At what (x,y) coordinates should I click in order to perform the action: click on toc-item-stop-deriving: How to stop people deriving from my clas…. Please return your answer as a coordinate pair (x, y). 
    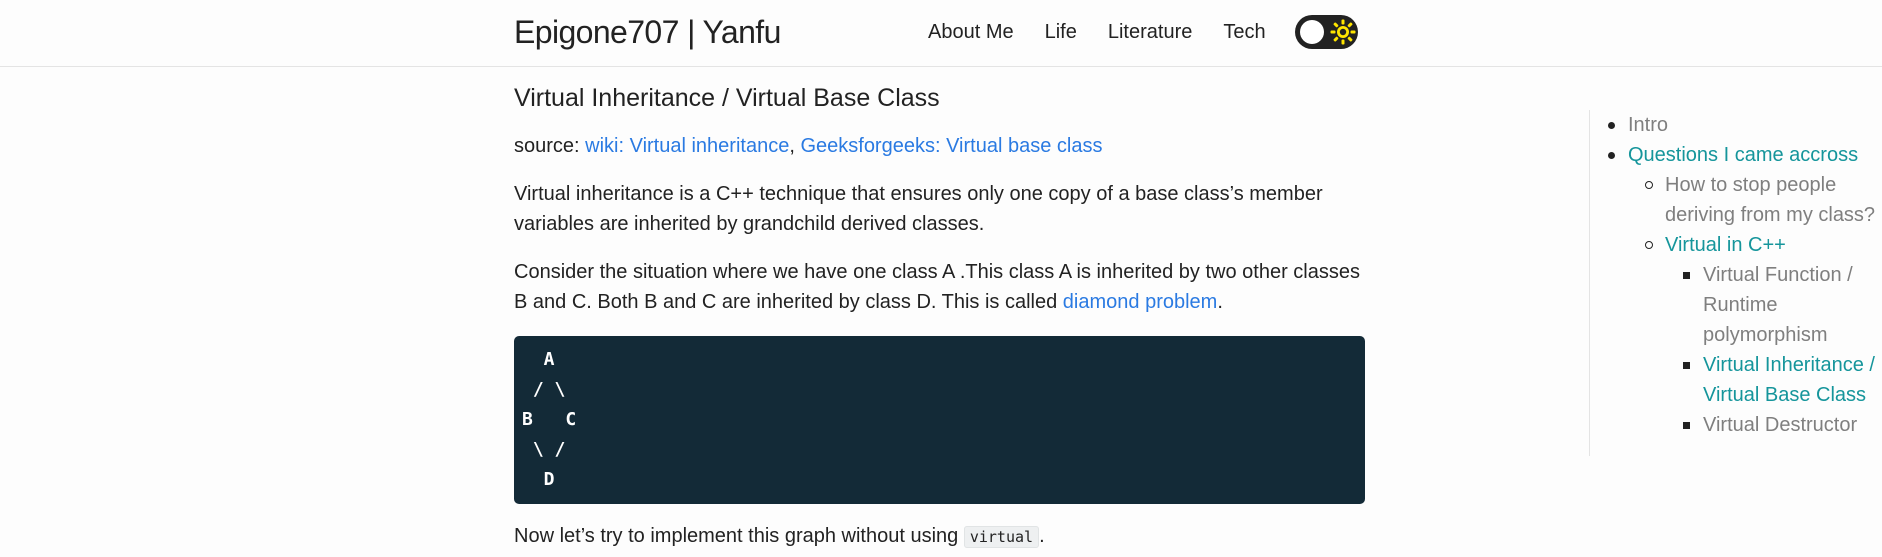
    Looking at the image, I should click on (1735, 200).